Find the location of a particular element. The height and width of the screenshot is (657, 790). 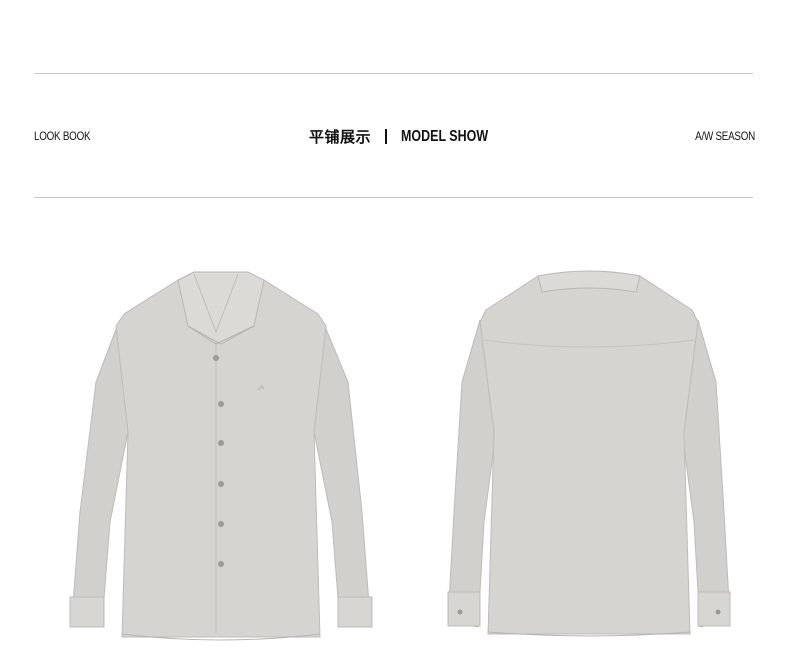

left-sleeve is located at coordinates (100, 474).